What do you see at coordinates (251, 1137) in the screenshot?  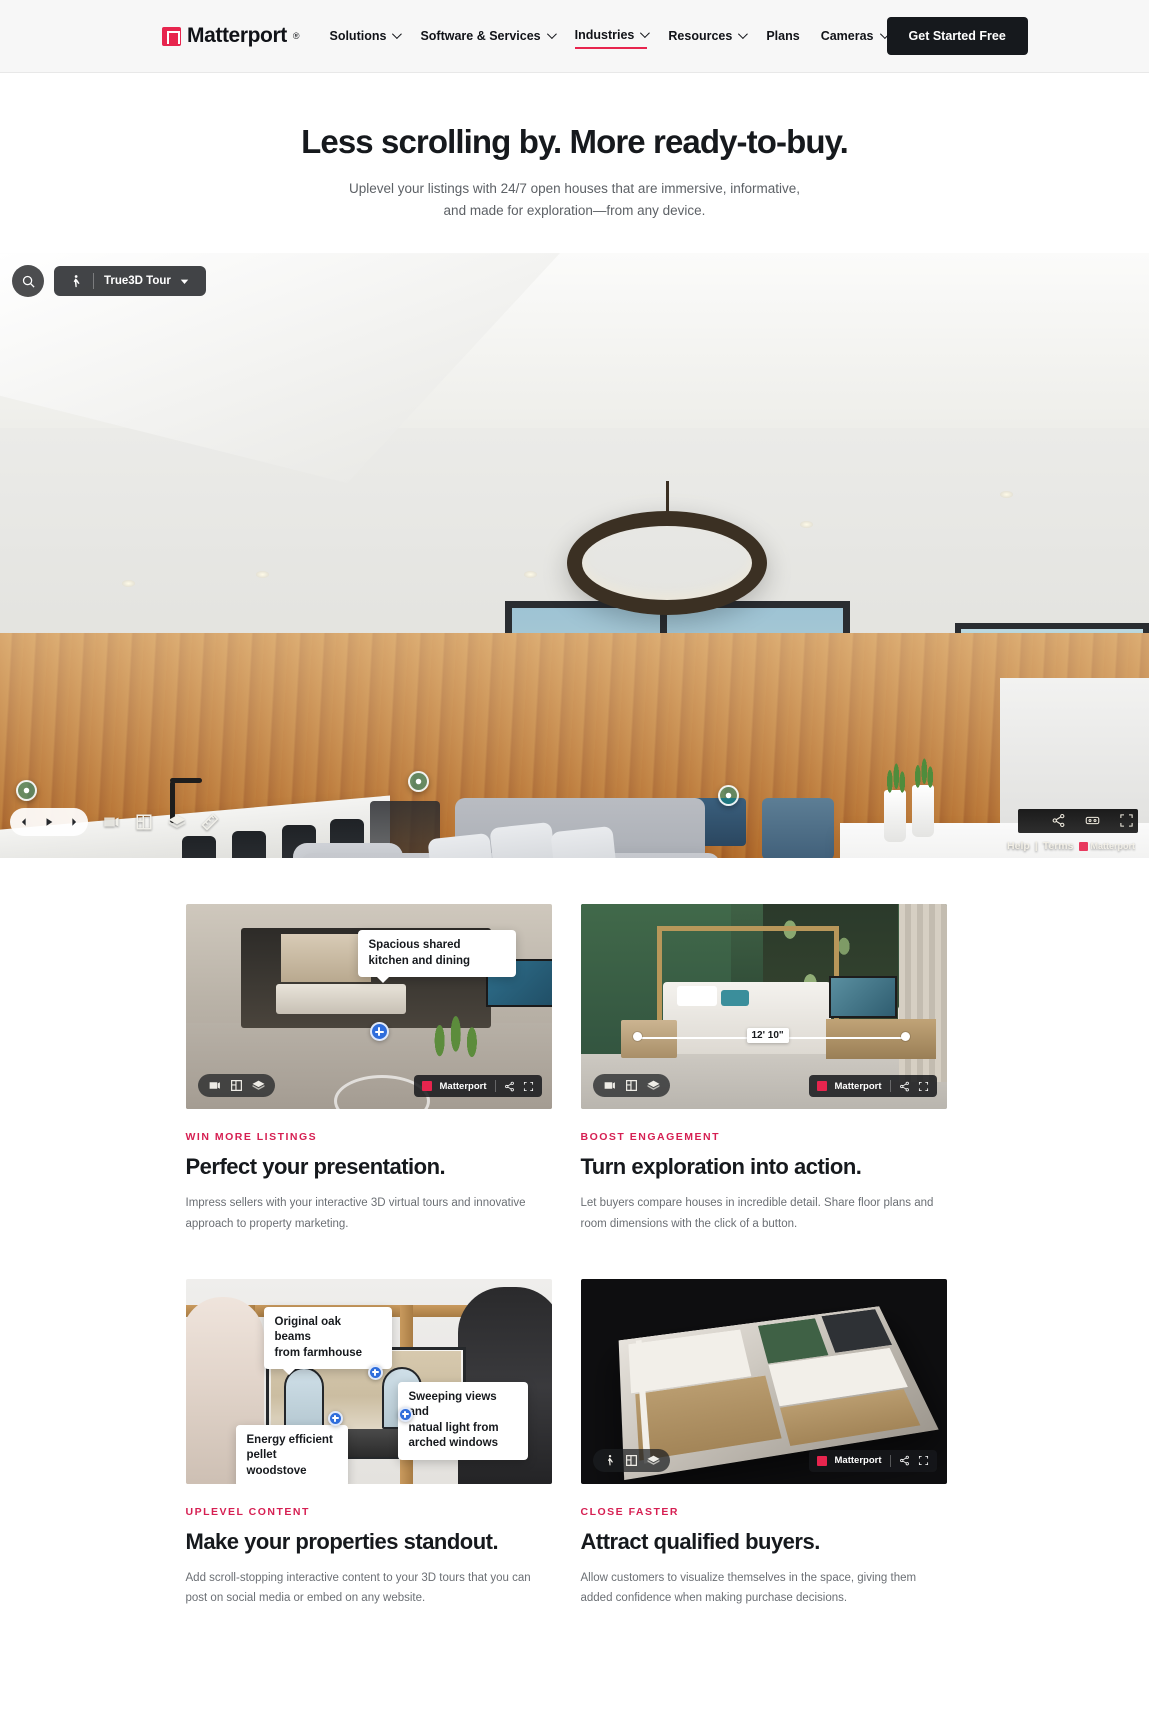 I see `card-kicker: WIN MORE LISTINGS` at bounding box center [251, 1137].